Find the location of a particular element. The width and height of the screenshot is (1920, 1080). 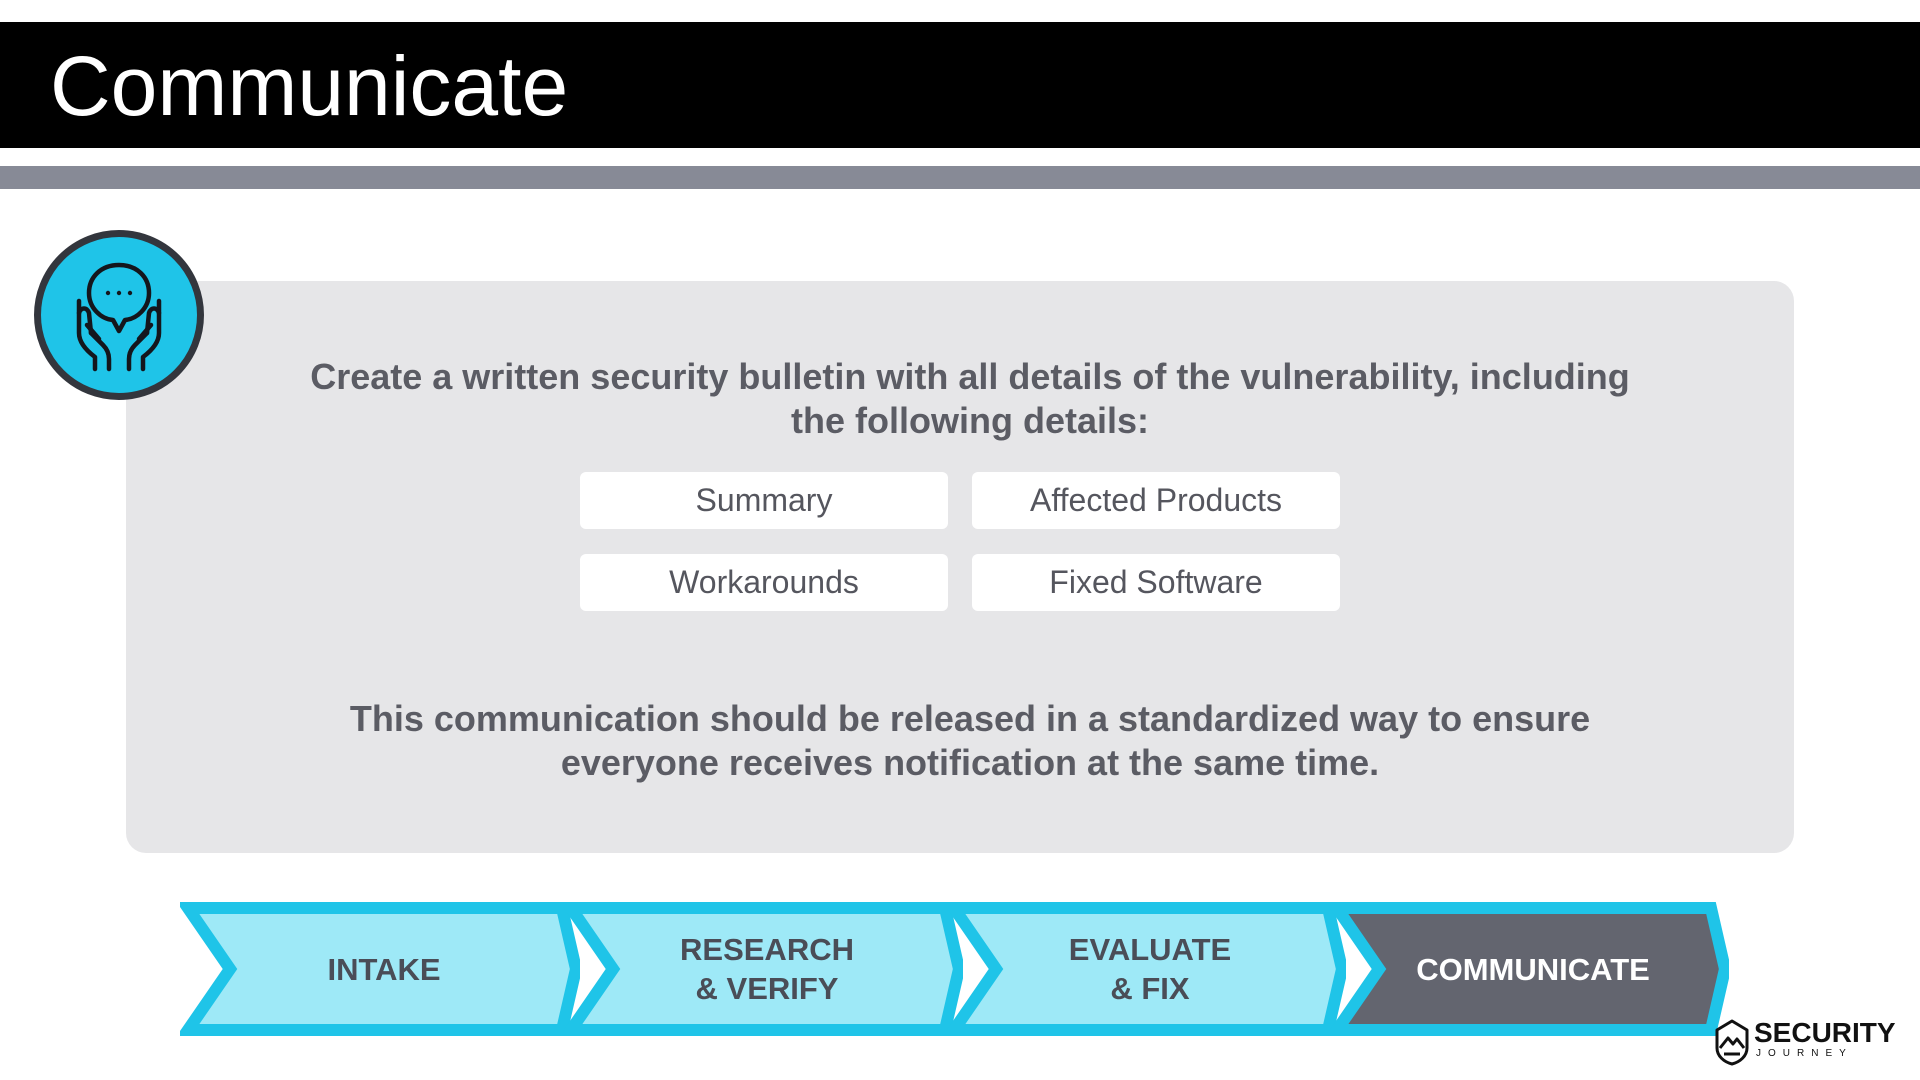

step-evaluate-fix-label: EVALUATE & FIX is located at coordinates (1150, 969).